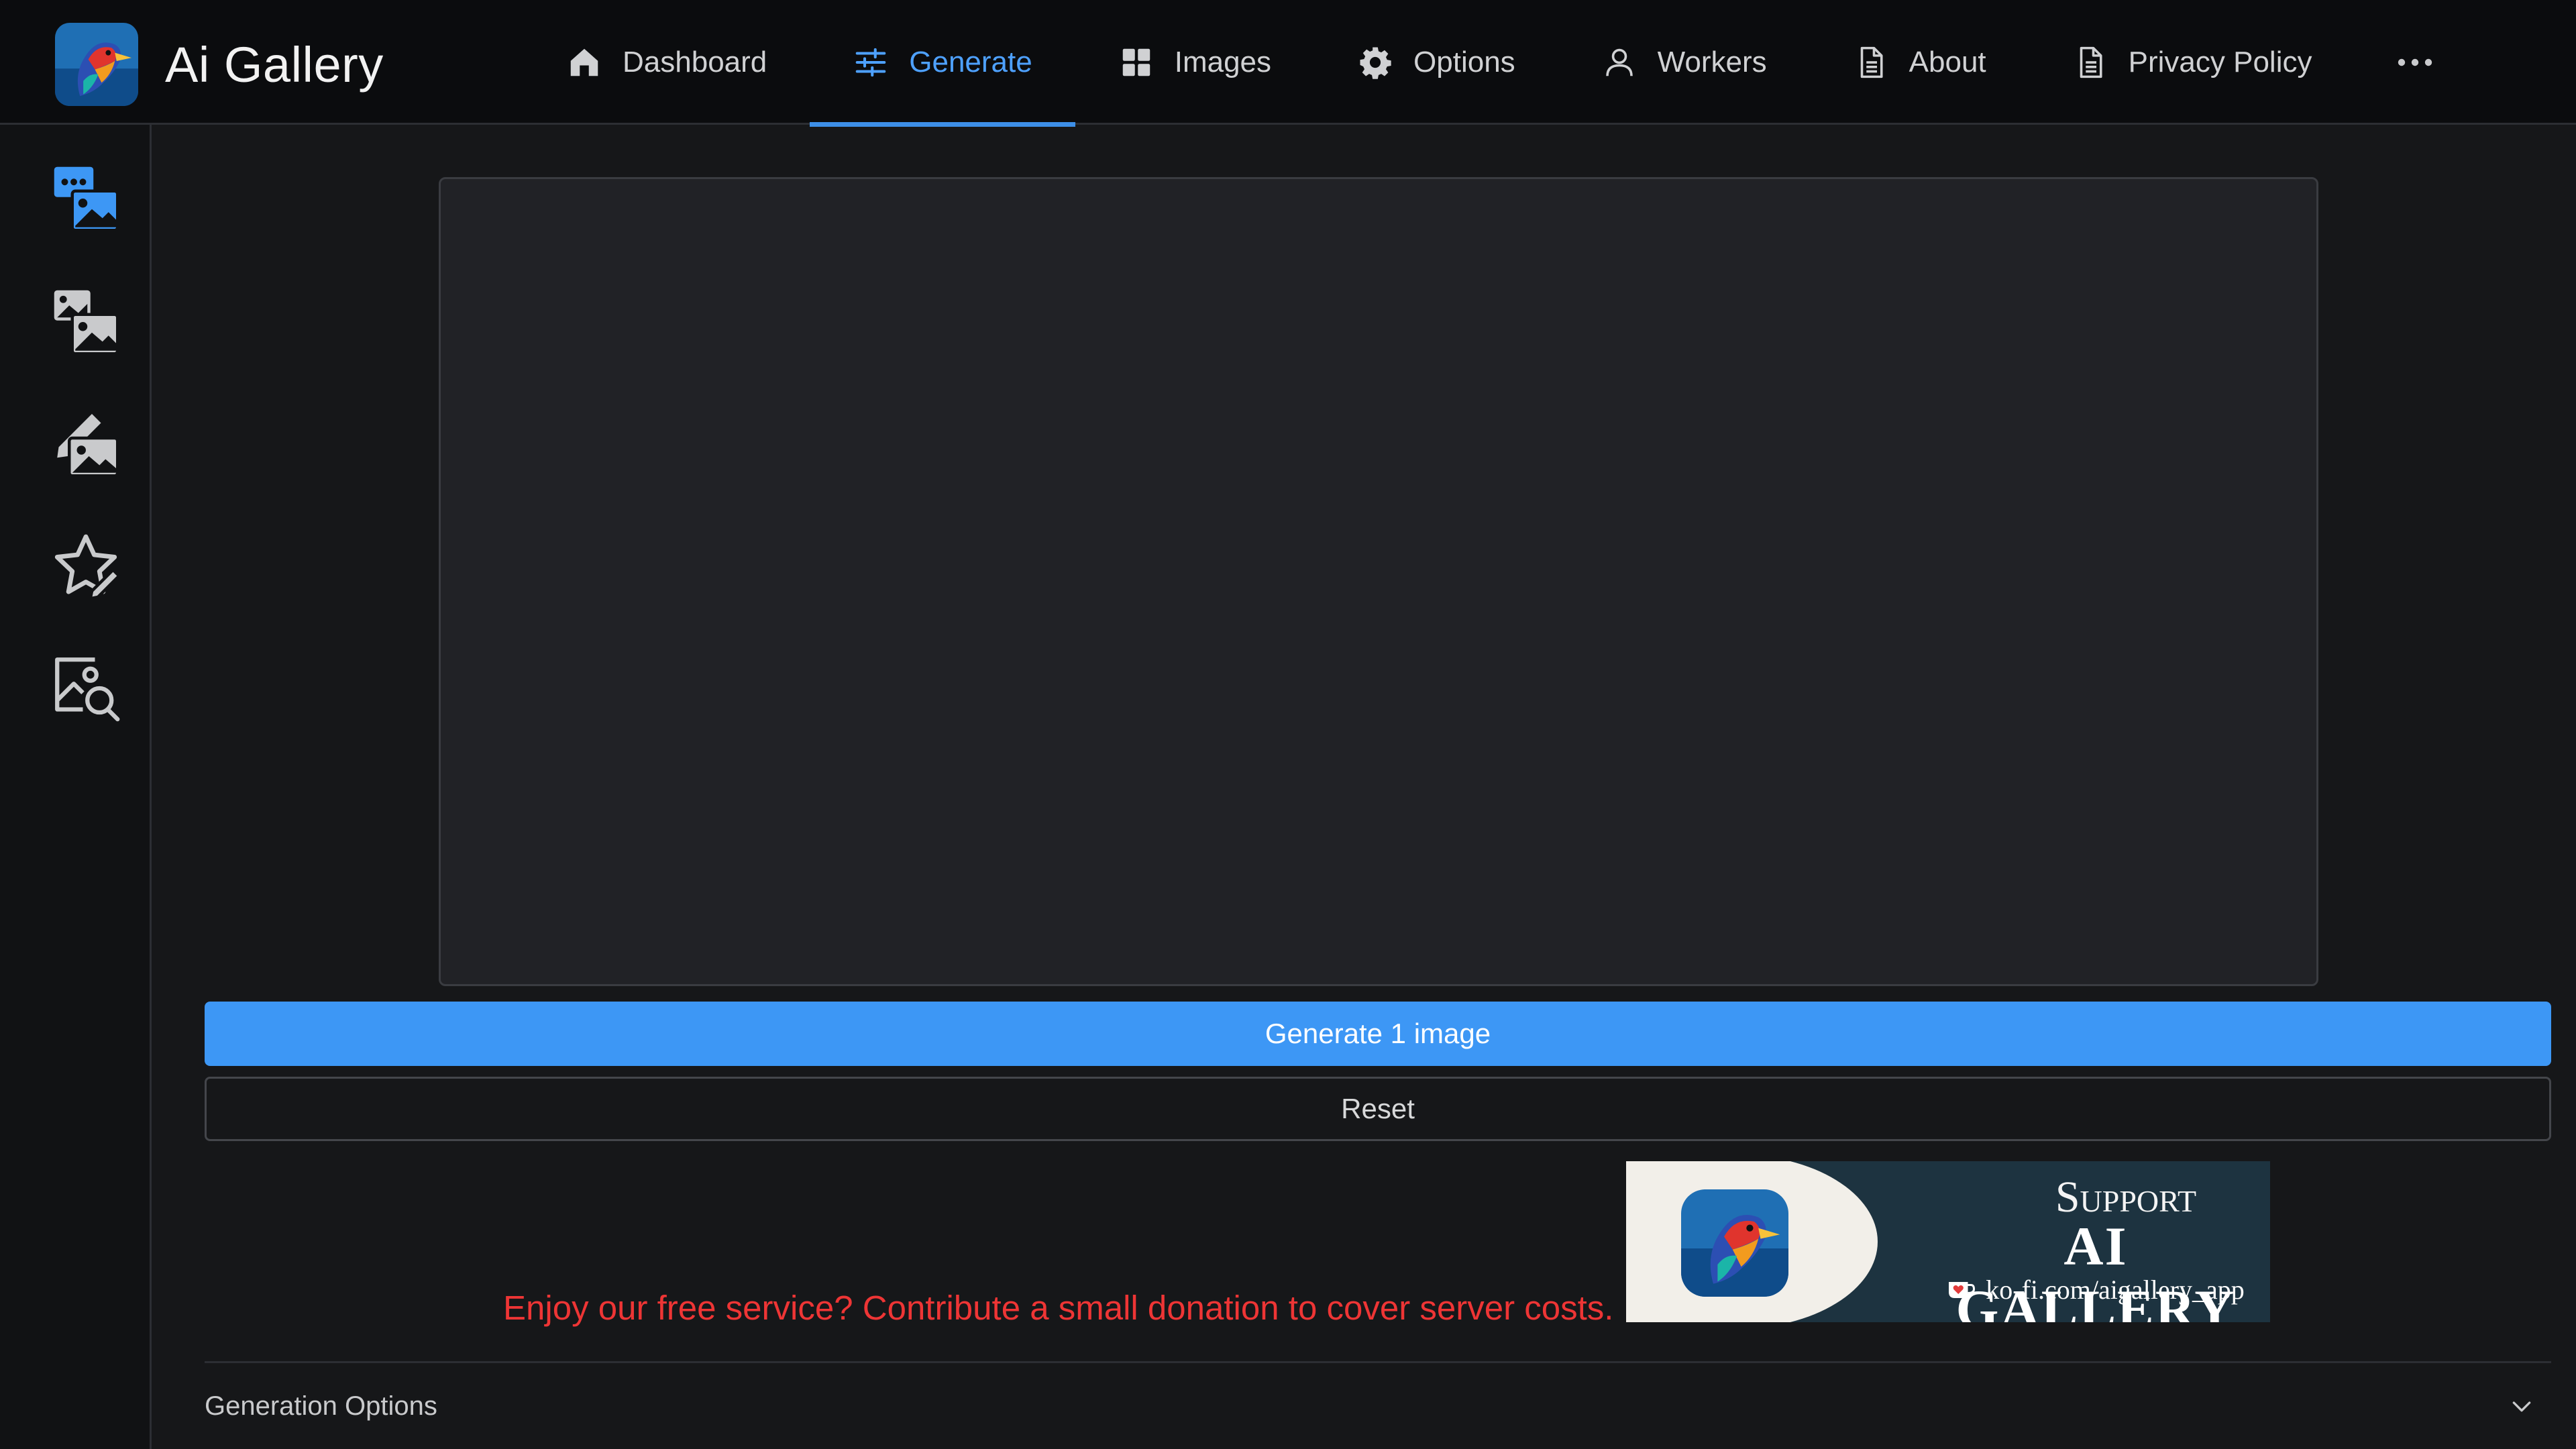 Image resolution: width=2576 pixels, height=1449 pixels. Describe the element at coordinates (1136, 62) in the screenshot. I see `grid-icon` at that location.